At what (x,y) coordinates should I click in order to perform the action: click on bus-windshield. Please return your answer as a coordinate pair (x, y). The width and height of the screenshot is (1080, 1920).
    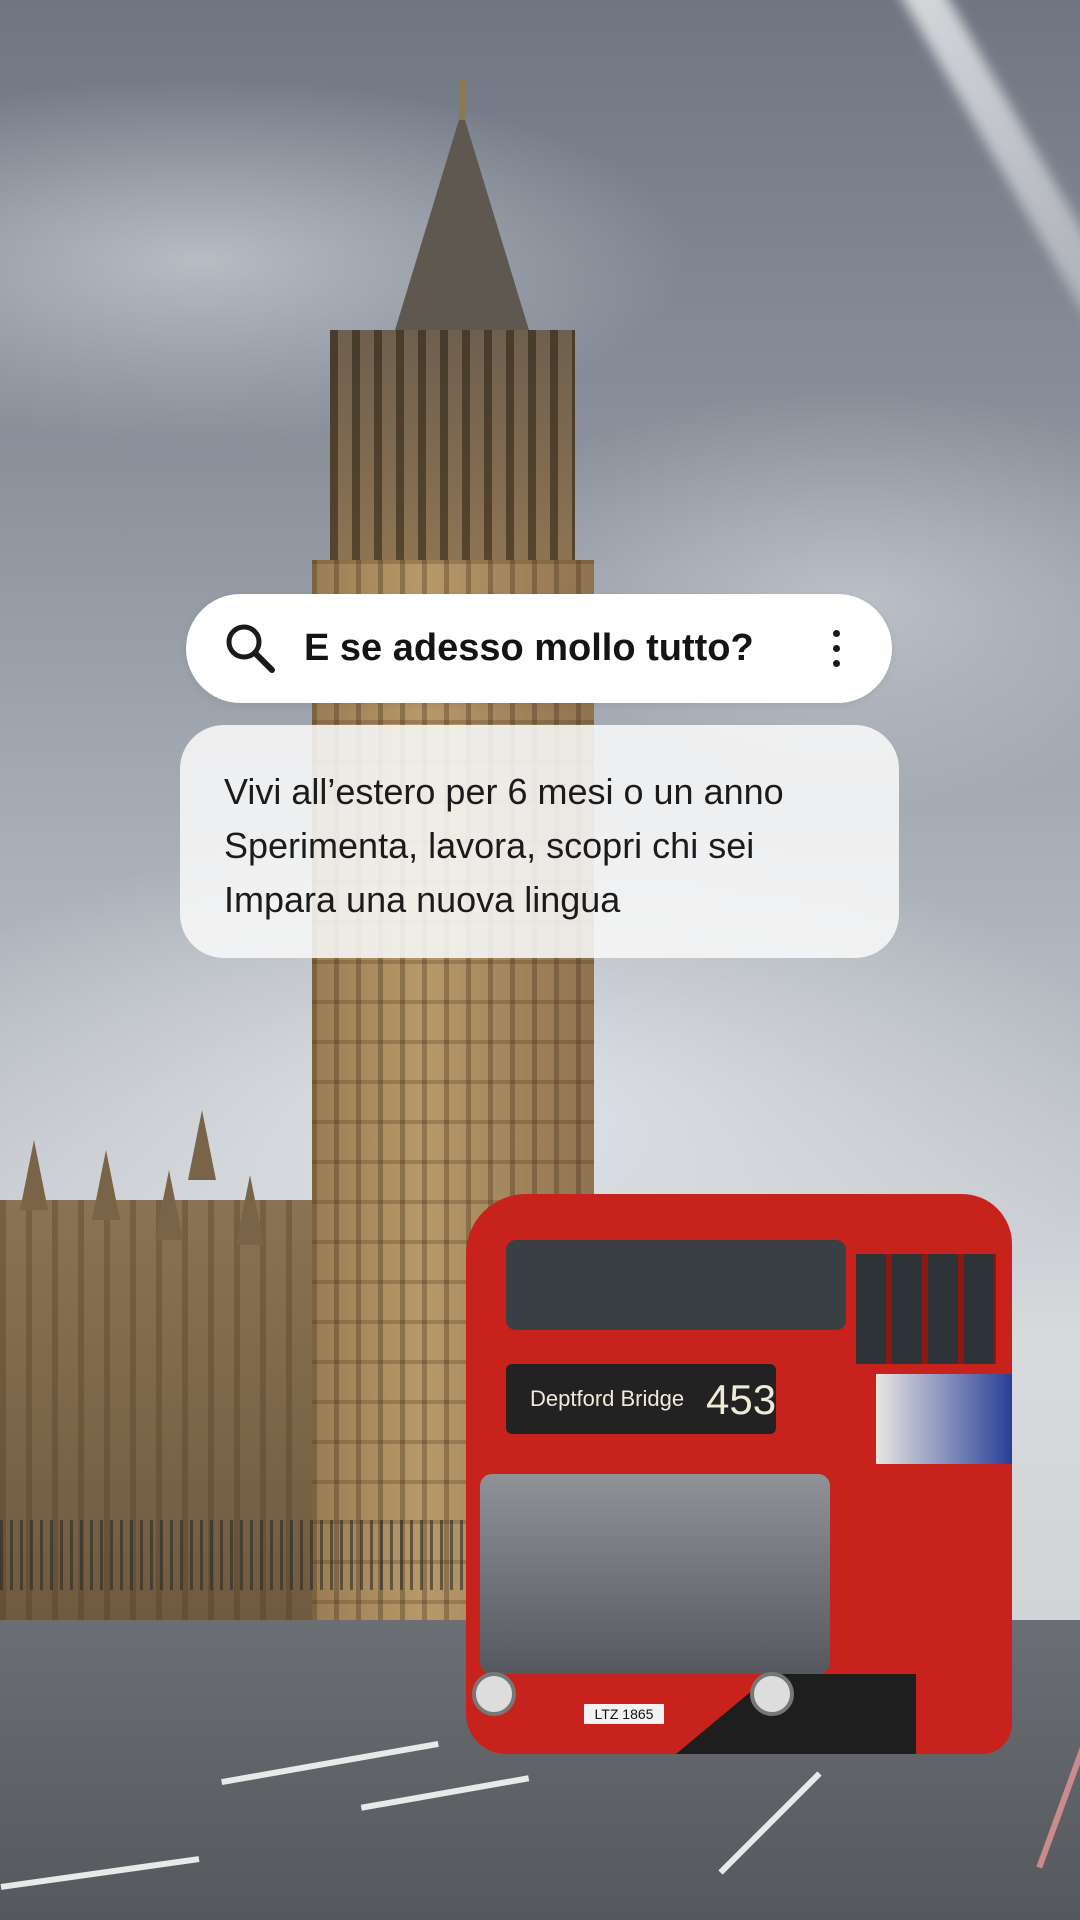
    Looking at the image, I should click on (655, 1574).